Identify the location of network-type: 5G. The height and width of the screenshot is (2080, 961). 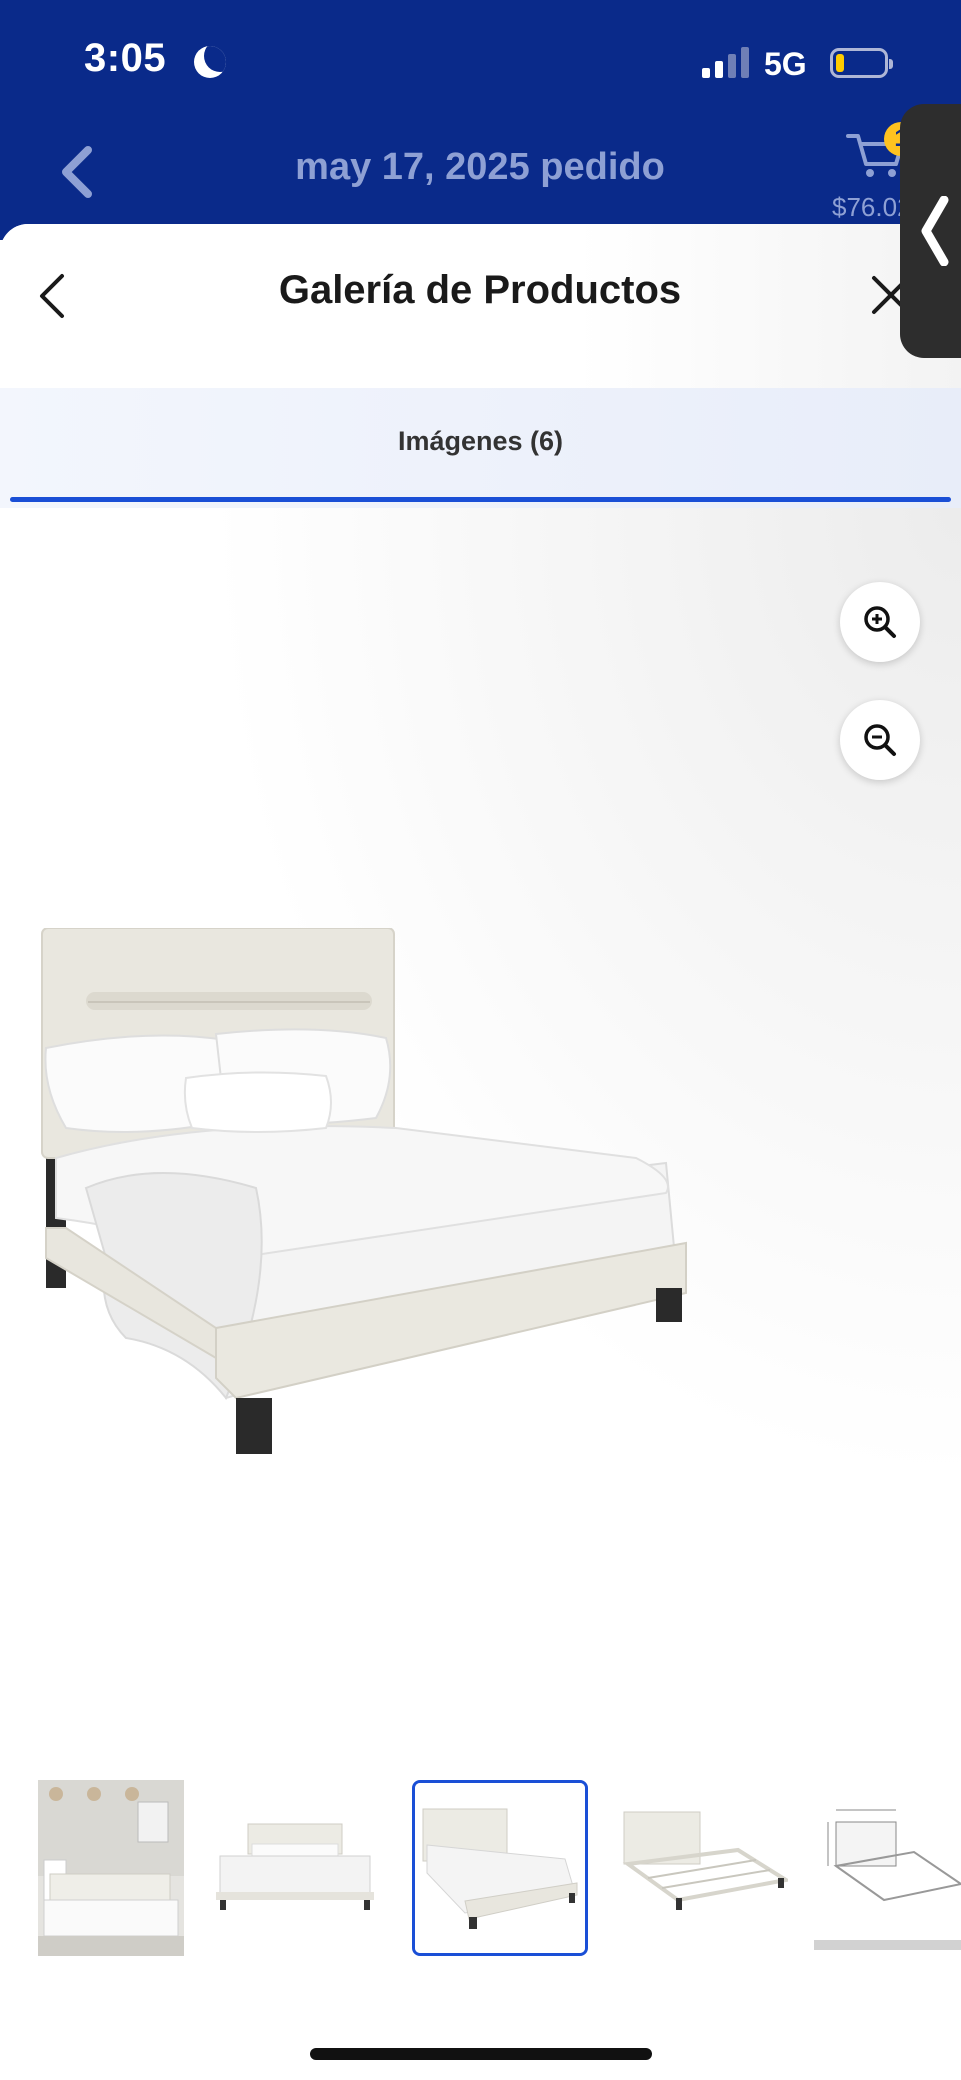
(785, 64).